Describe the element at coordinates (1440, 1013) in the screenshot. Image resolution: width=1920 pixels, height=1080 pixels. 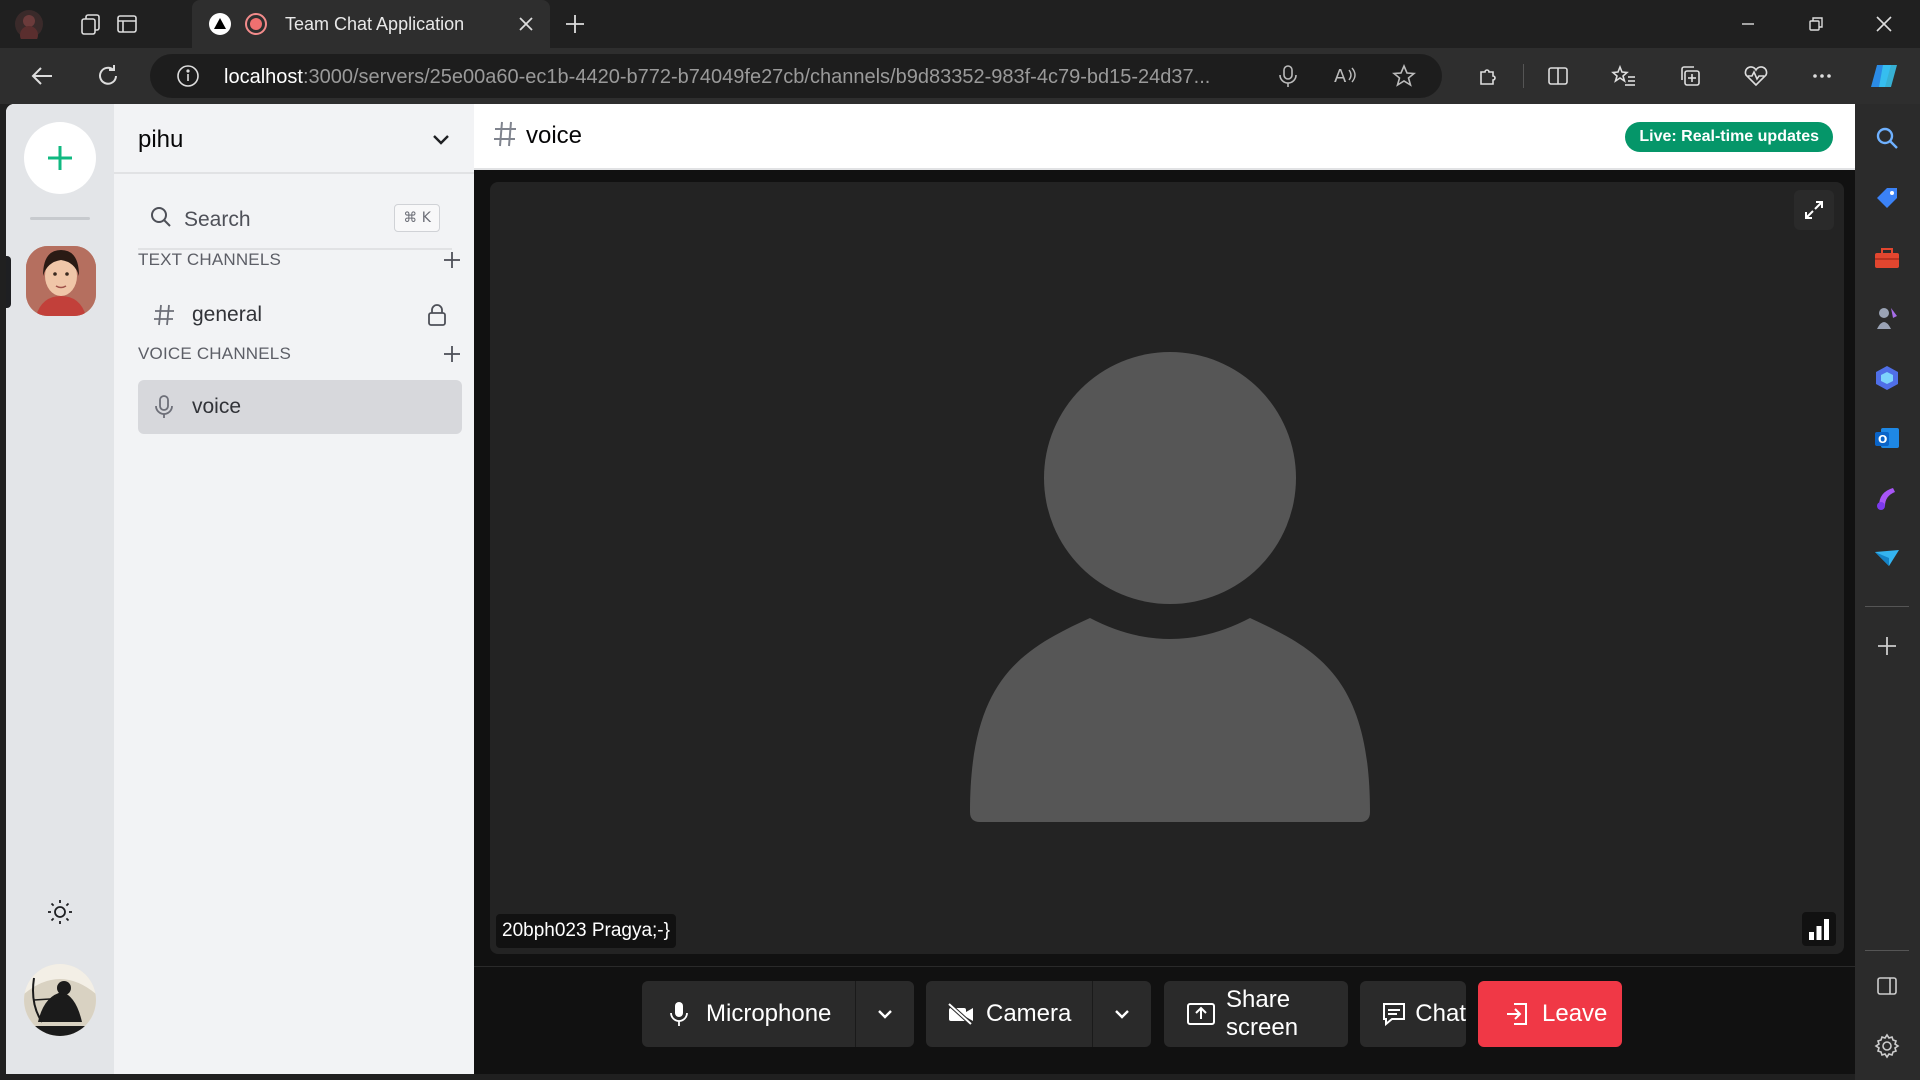
I see `chat-label: Chat` at that location.